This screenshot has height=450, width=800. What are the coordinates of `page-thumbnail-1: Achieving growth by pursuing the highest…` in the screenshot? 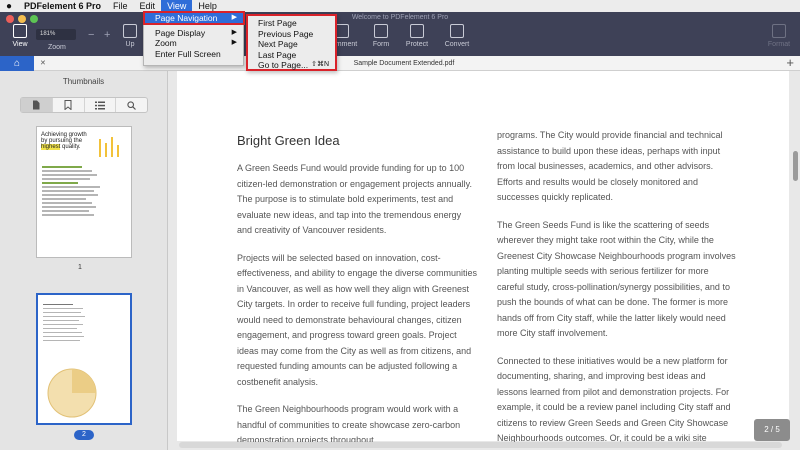 It's located at (84, 192).